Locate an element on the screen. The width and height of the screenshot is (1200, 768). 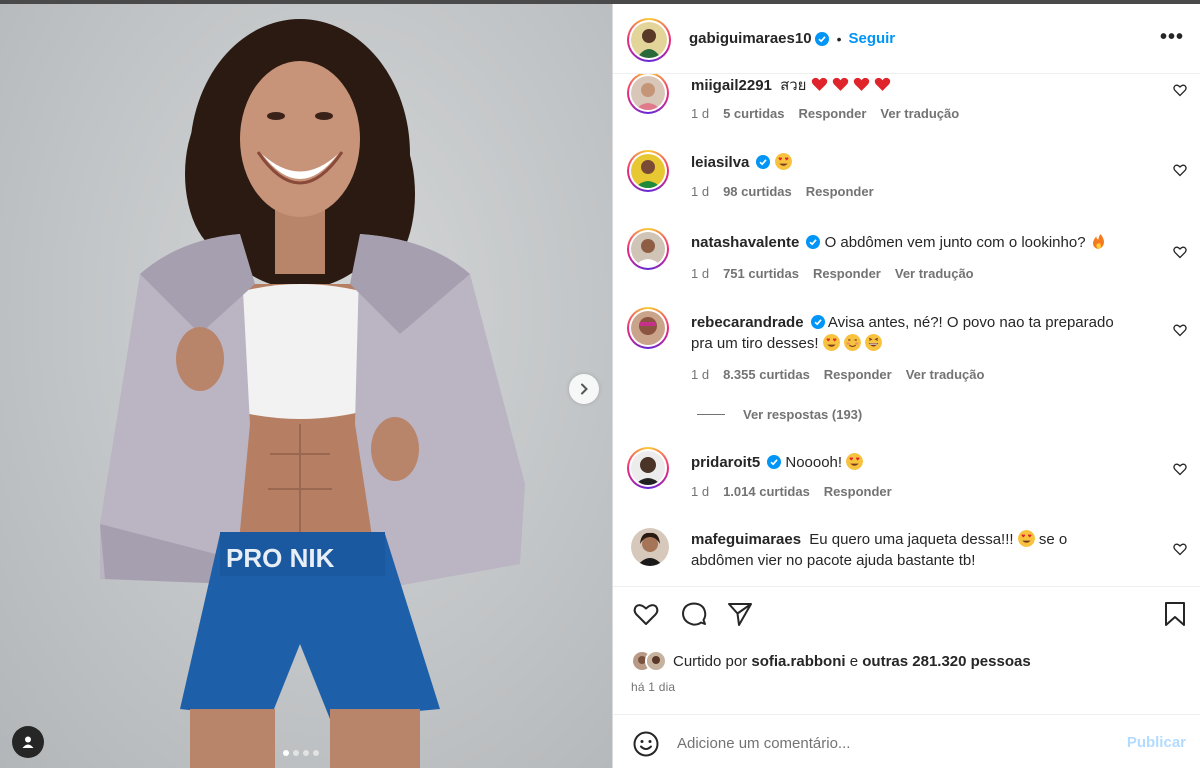
publish-button: Publicar is located at coordinates (1156, 742).